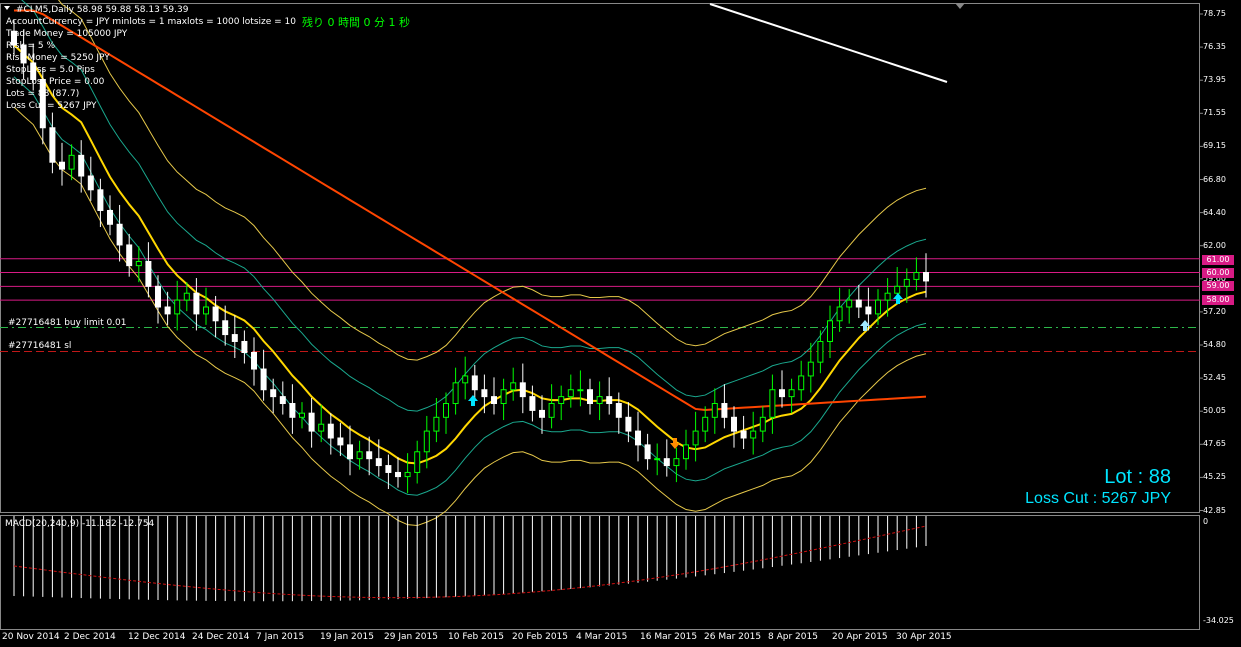  Describe the element at coordinates (67, 323) in the screenshot. I see `order-buy-limit-label: #27716481 buy limit 0.01` at that location.